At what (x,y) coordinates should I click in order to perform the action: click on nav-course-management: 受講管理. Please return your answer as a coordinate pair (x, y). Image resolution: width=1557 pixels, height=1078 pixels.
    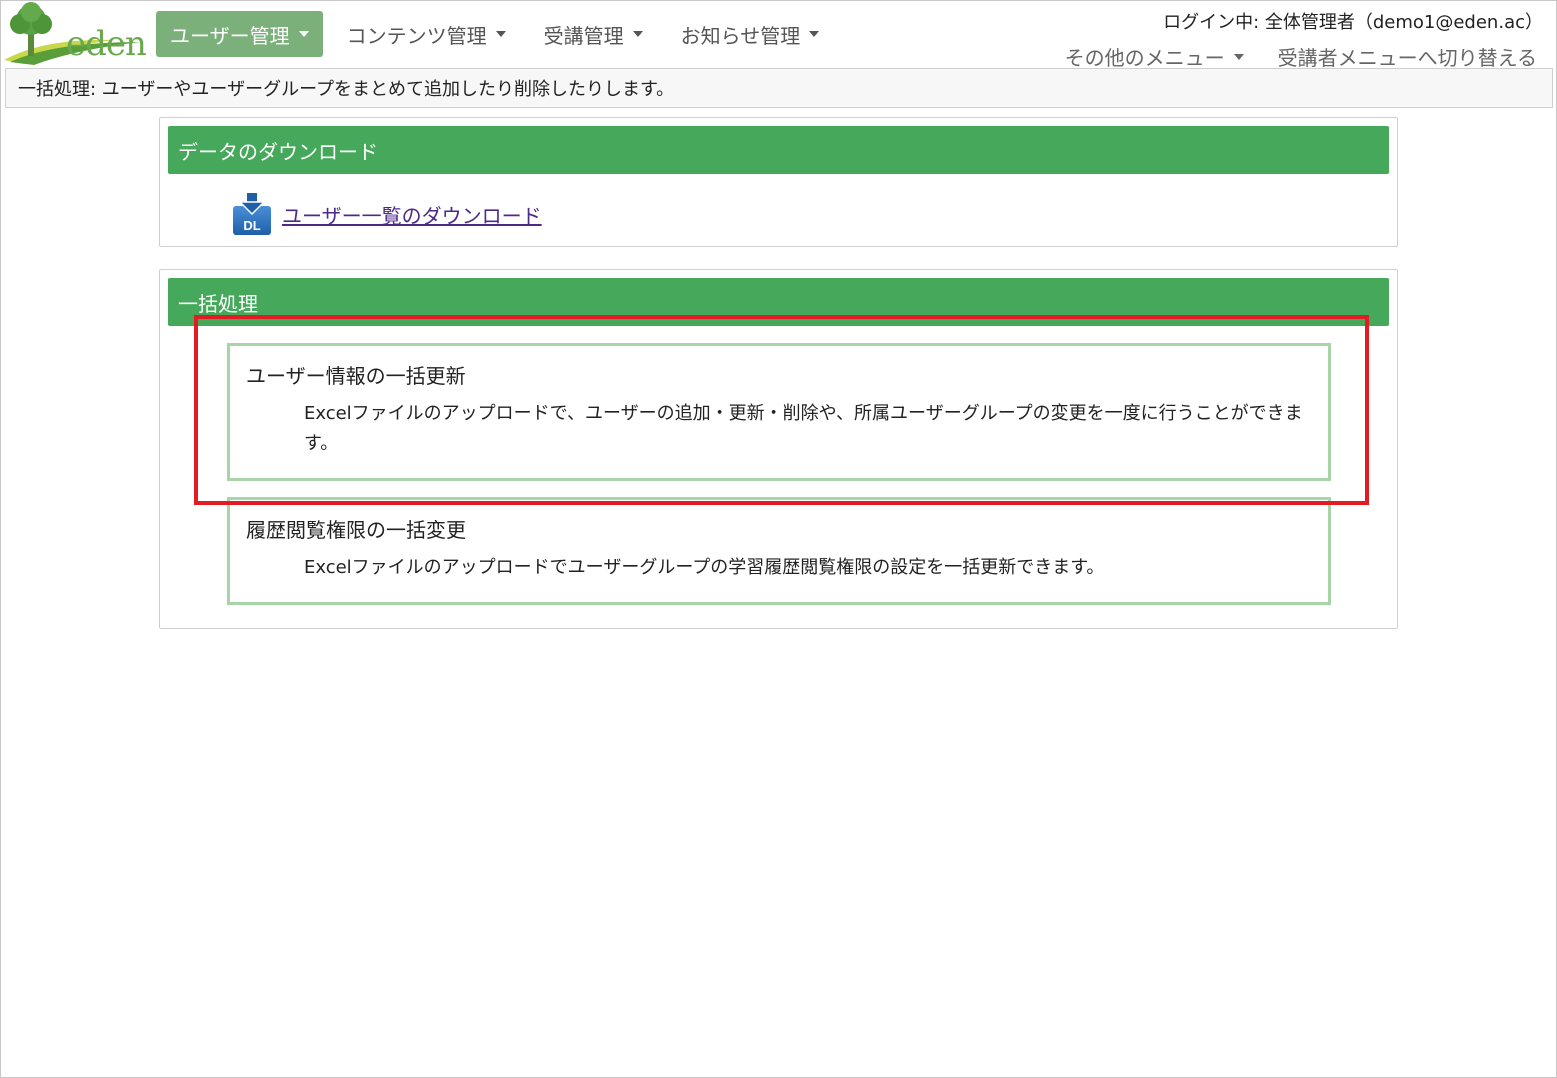
    Looking at the image, I should click on (593, 34).